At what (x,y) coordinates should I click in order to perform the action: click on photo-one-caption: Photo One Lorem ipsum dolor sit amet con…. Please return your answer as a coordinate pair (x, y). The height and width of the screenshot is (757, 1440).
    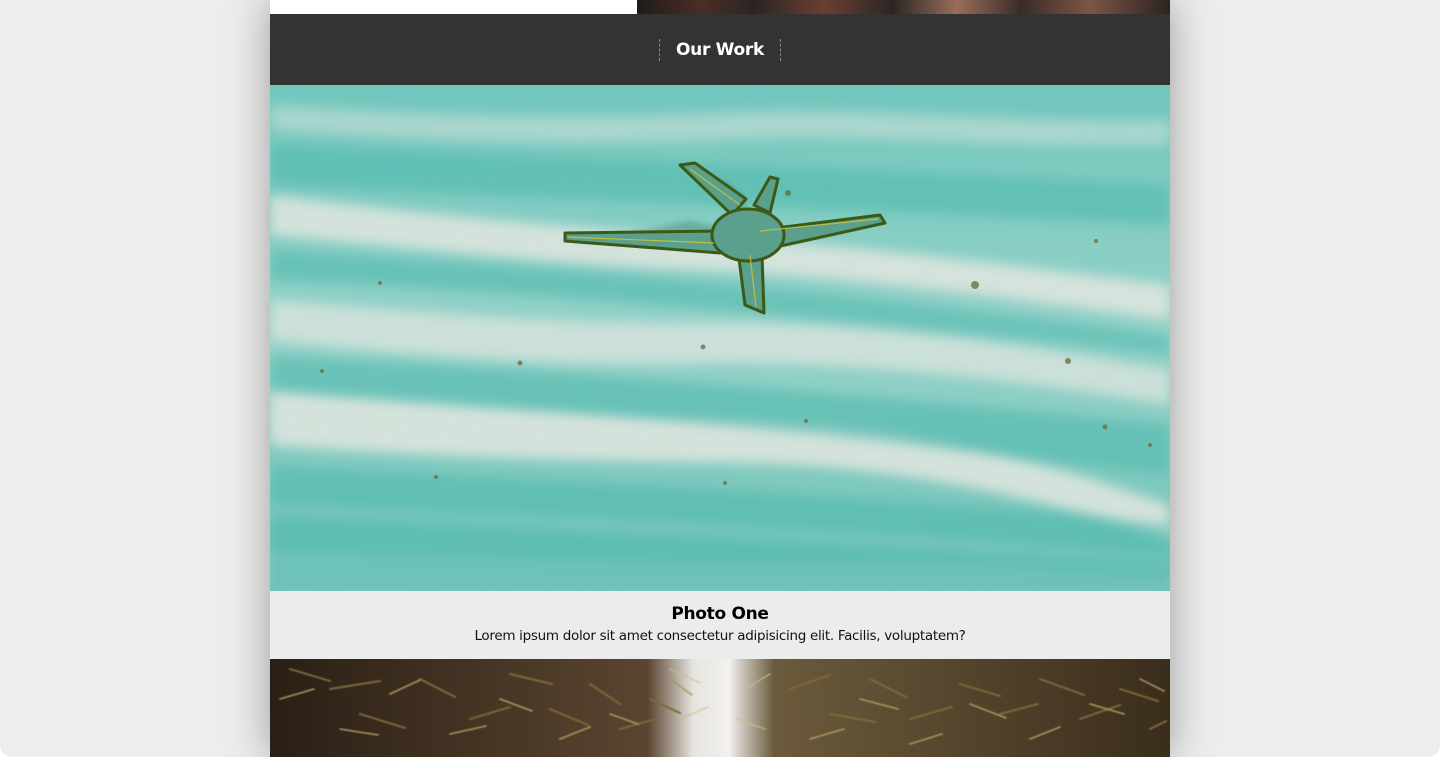
    Looking at the image, I should click on (720, 625).